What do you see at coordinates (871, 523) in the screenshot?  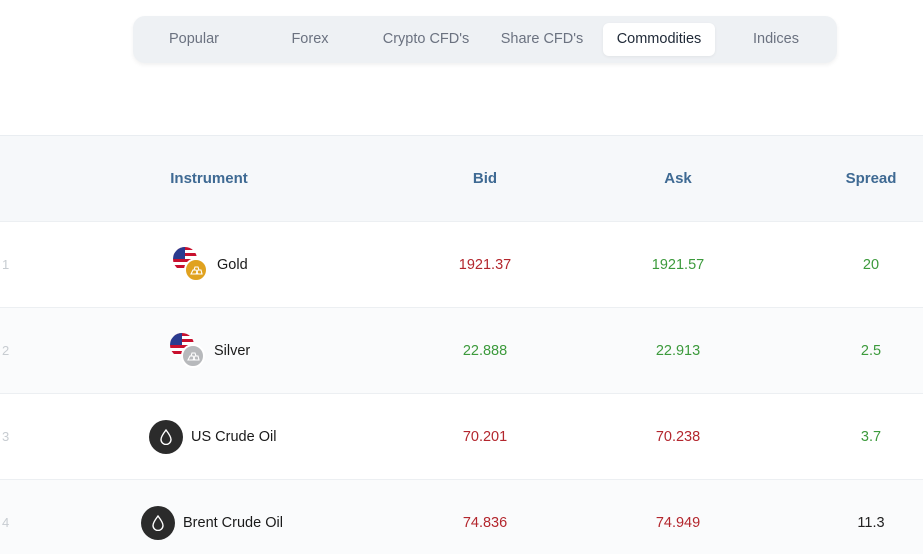 I see `spread-value: 11.3` at bounding box center [871, 523].